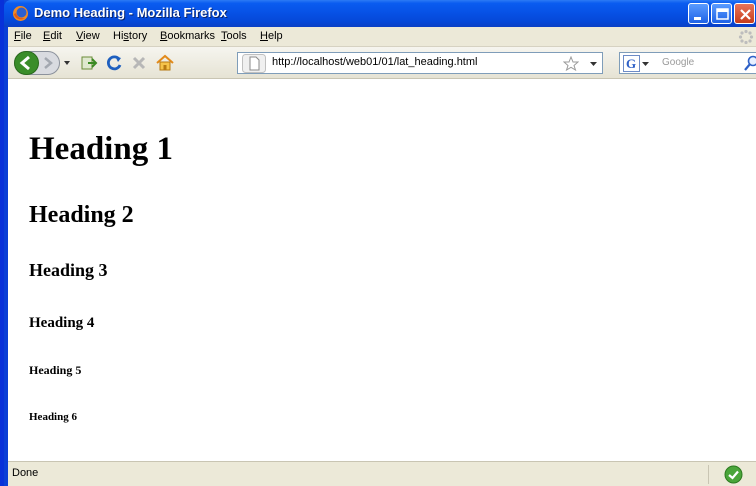  Describe the element at coordinates (130, 36) in the screenshot. I see `menu-history: History` at that location.